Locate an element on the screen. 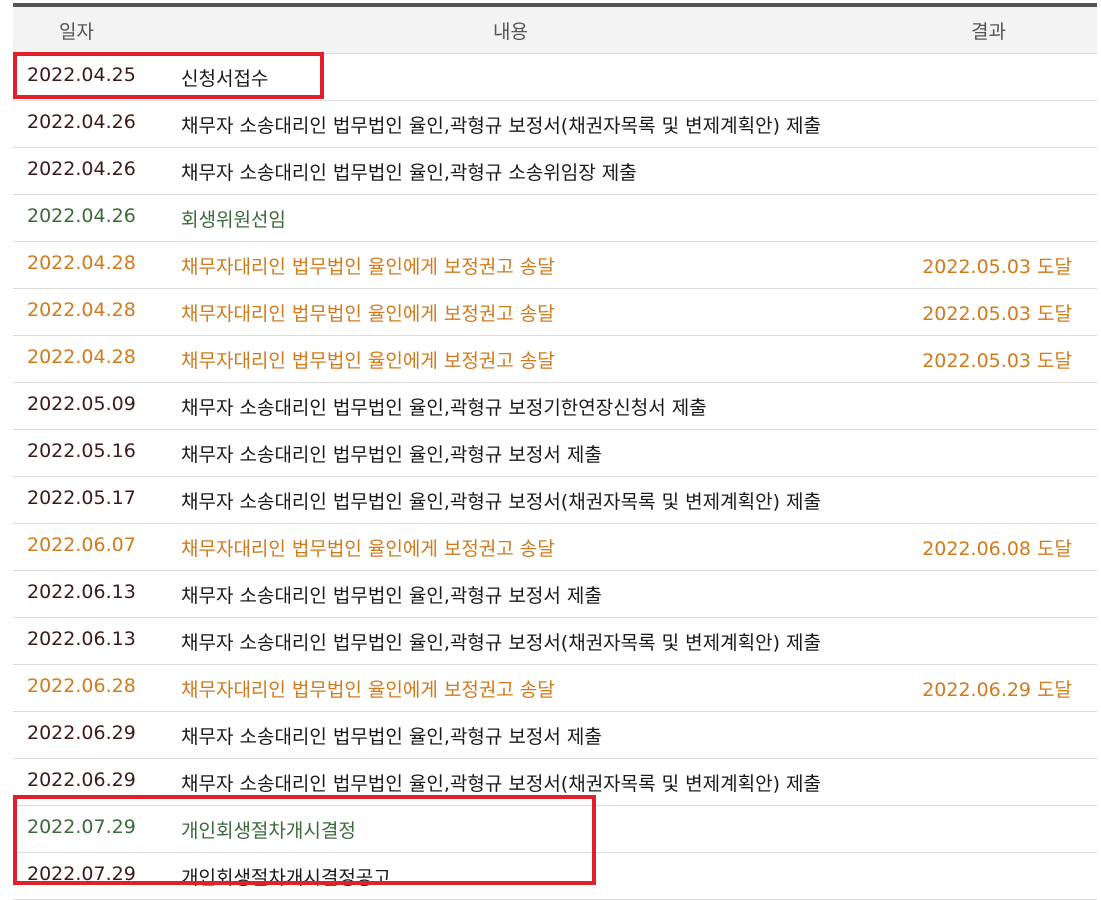 This screenshot has height=900, width=1101. table-row: 2022.07.29 개인회생절차개시결정 is located at coordinates (555, 829).